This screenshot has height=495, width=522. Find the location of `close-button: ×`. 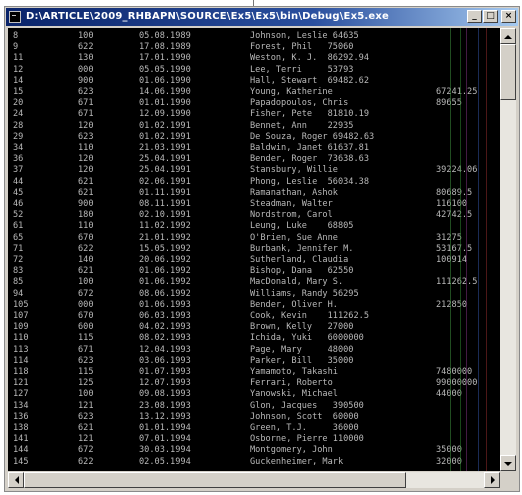

close-button: × is located at coordinates (508, 16).